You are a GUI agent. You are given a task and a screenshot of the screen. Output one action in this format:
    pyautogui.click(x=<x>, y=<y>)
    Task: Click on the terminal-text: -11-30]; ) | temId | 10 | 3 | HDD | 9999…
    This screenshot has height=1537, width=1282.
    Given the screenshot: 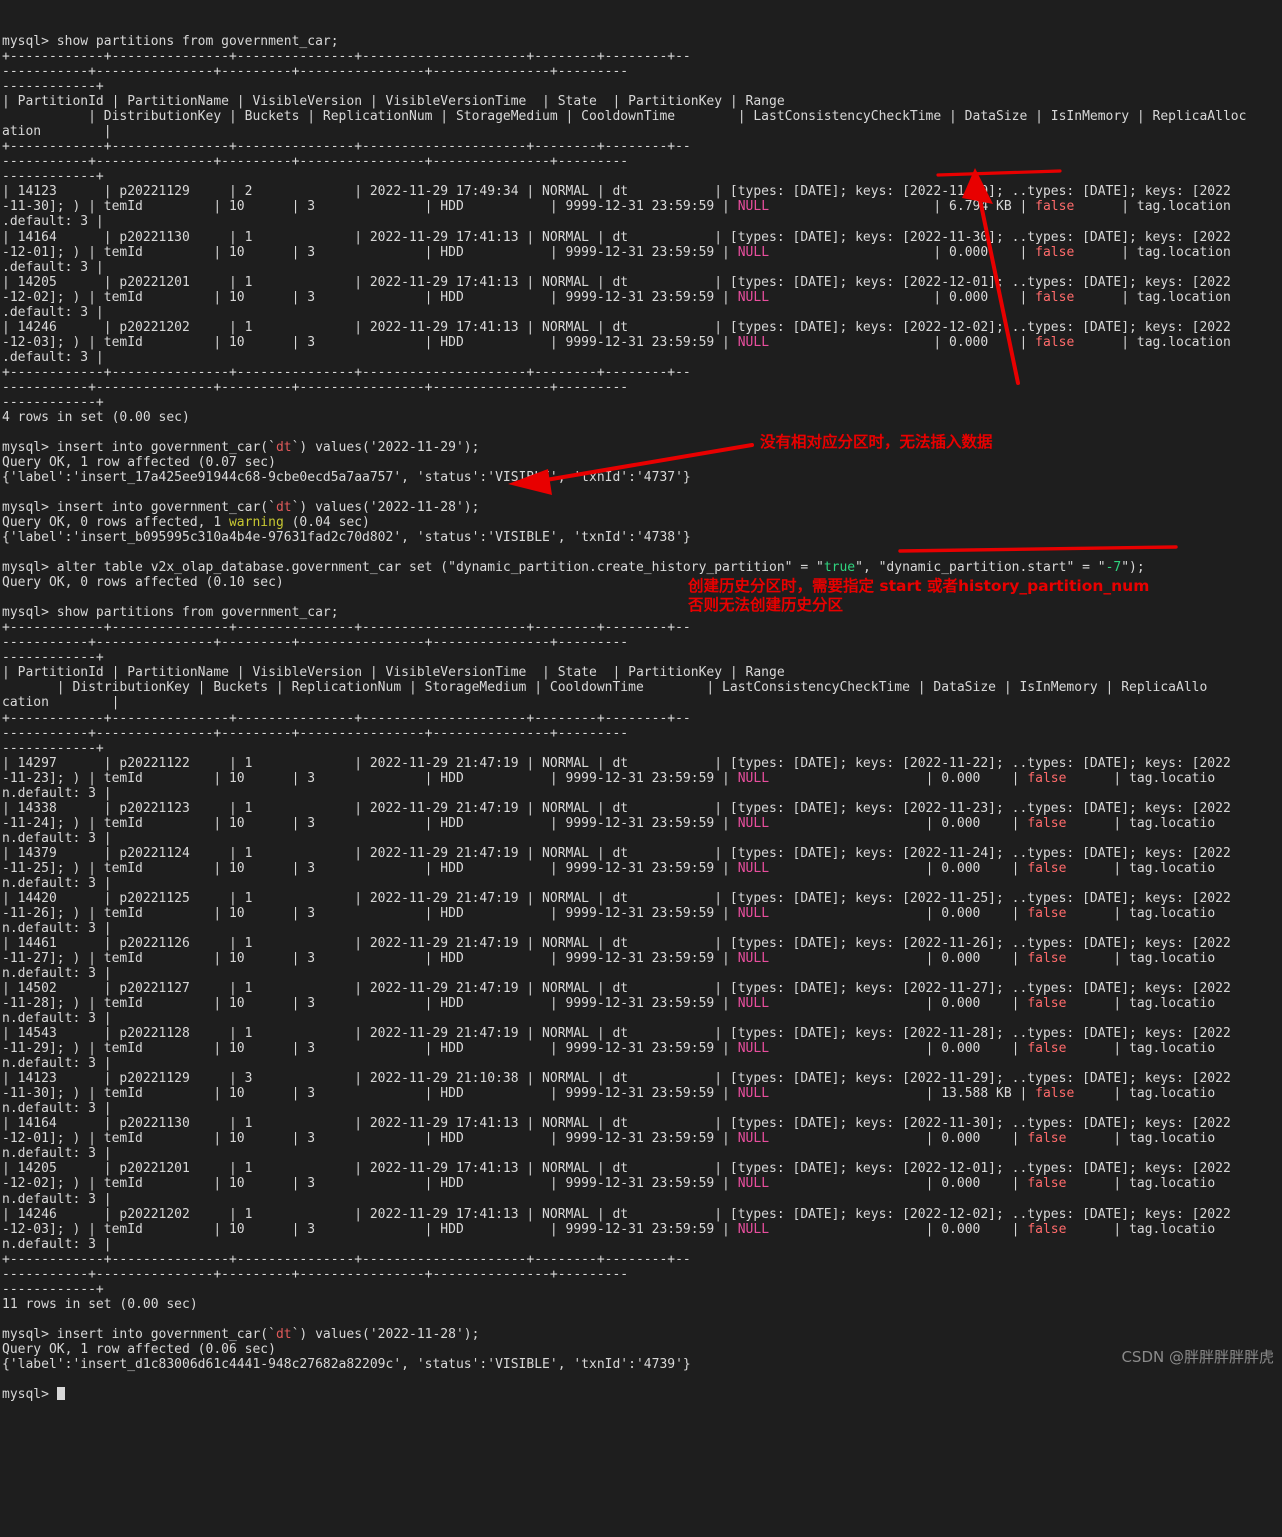 What is the action you would take?
    pyautogui.click(x=370, y=207)
    